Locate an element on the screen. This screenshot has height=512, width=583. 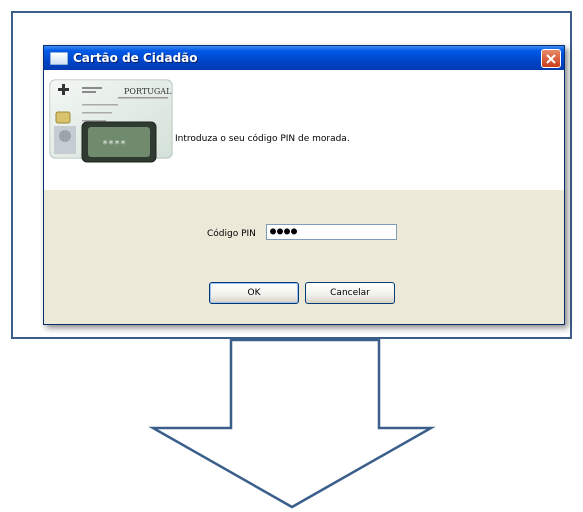
card-pin-mask: **** is located at coordinates (114, 144).